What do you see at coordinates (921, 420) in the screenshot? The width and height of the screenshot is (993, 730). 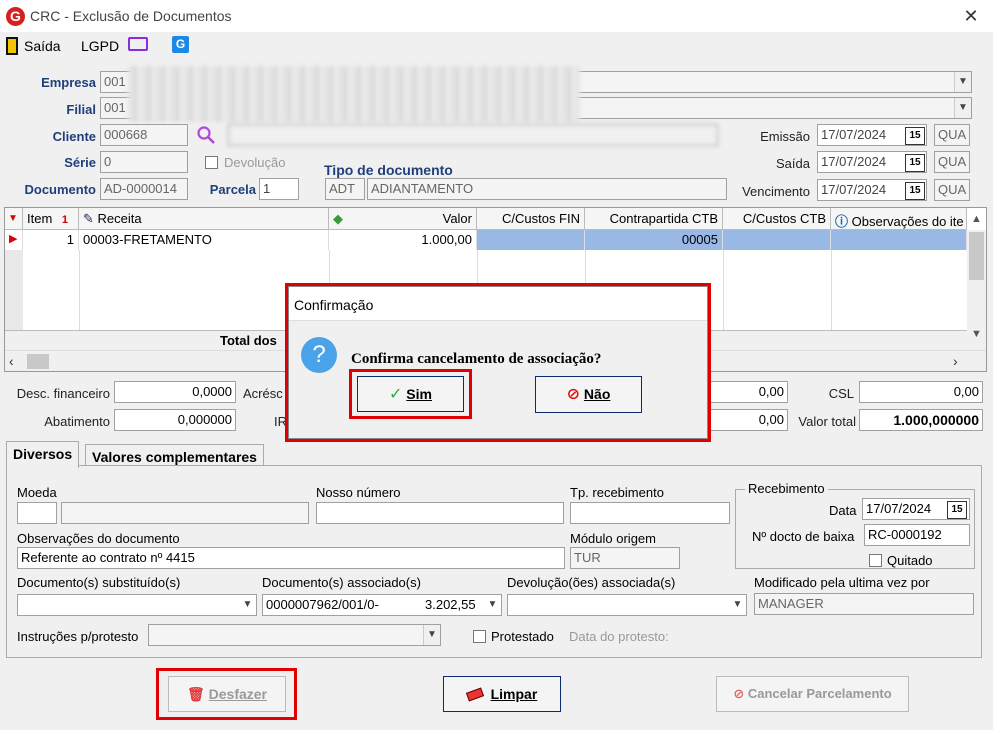 I see `valor-total-input: 1.000,000000` at bounding box center [921, 420].